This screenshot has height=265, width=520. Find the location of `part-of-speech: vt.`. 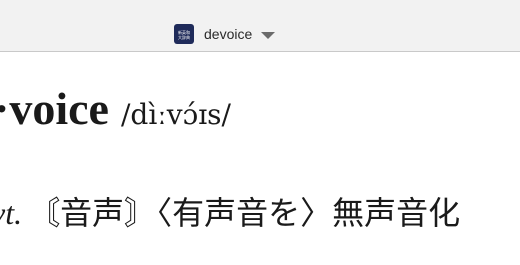

part-of-speech: vt. is located at coordinates (11, 213).